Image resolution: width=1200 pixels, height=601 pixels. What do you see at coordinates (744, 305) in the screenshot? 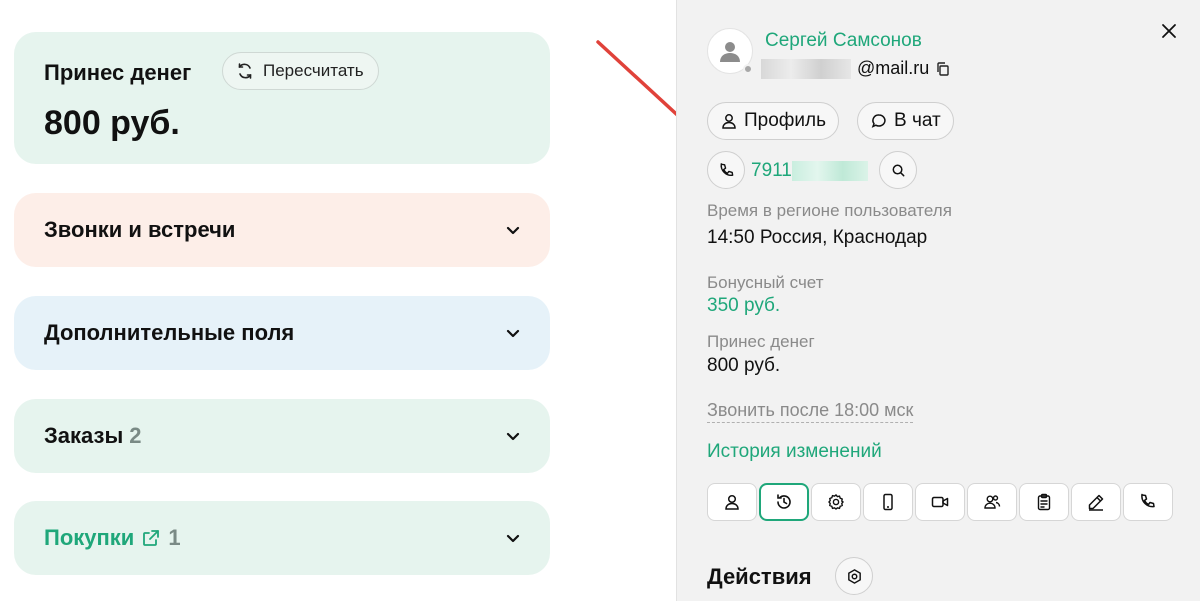
I see `bonus-value: 350 руб.` at bounding box center [744, 305].